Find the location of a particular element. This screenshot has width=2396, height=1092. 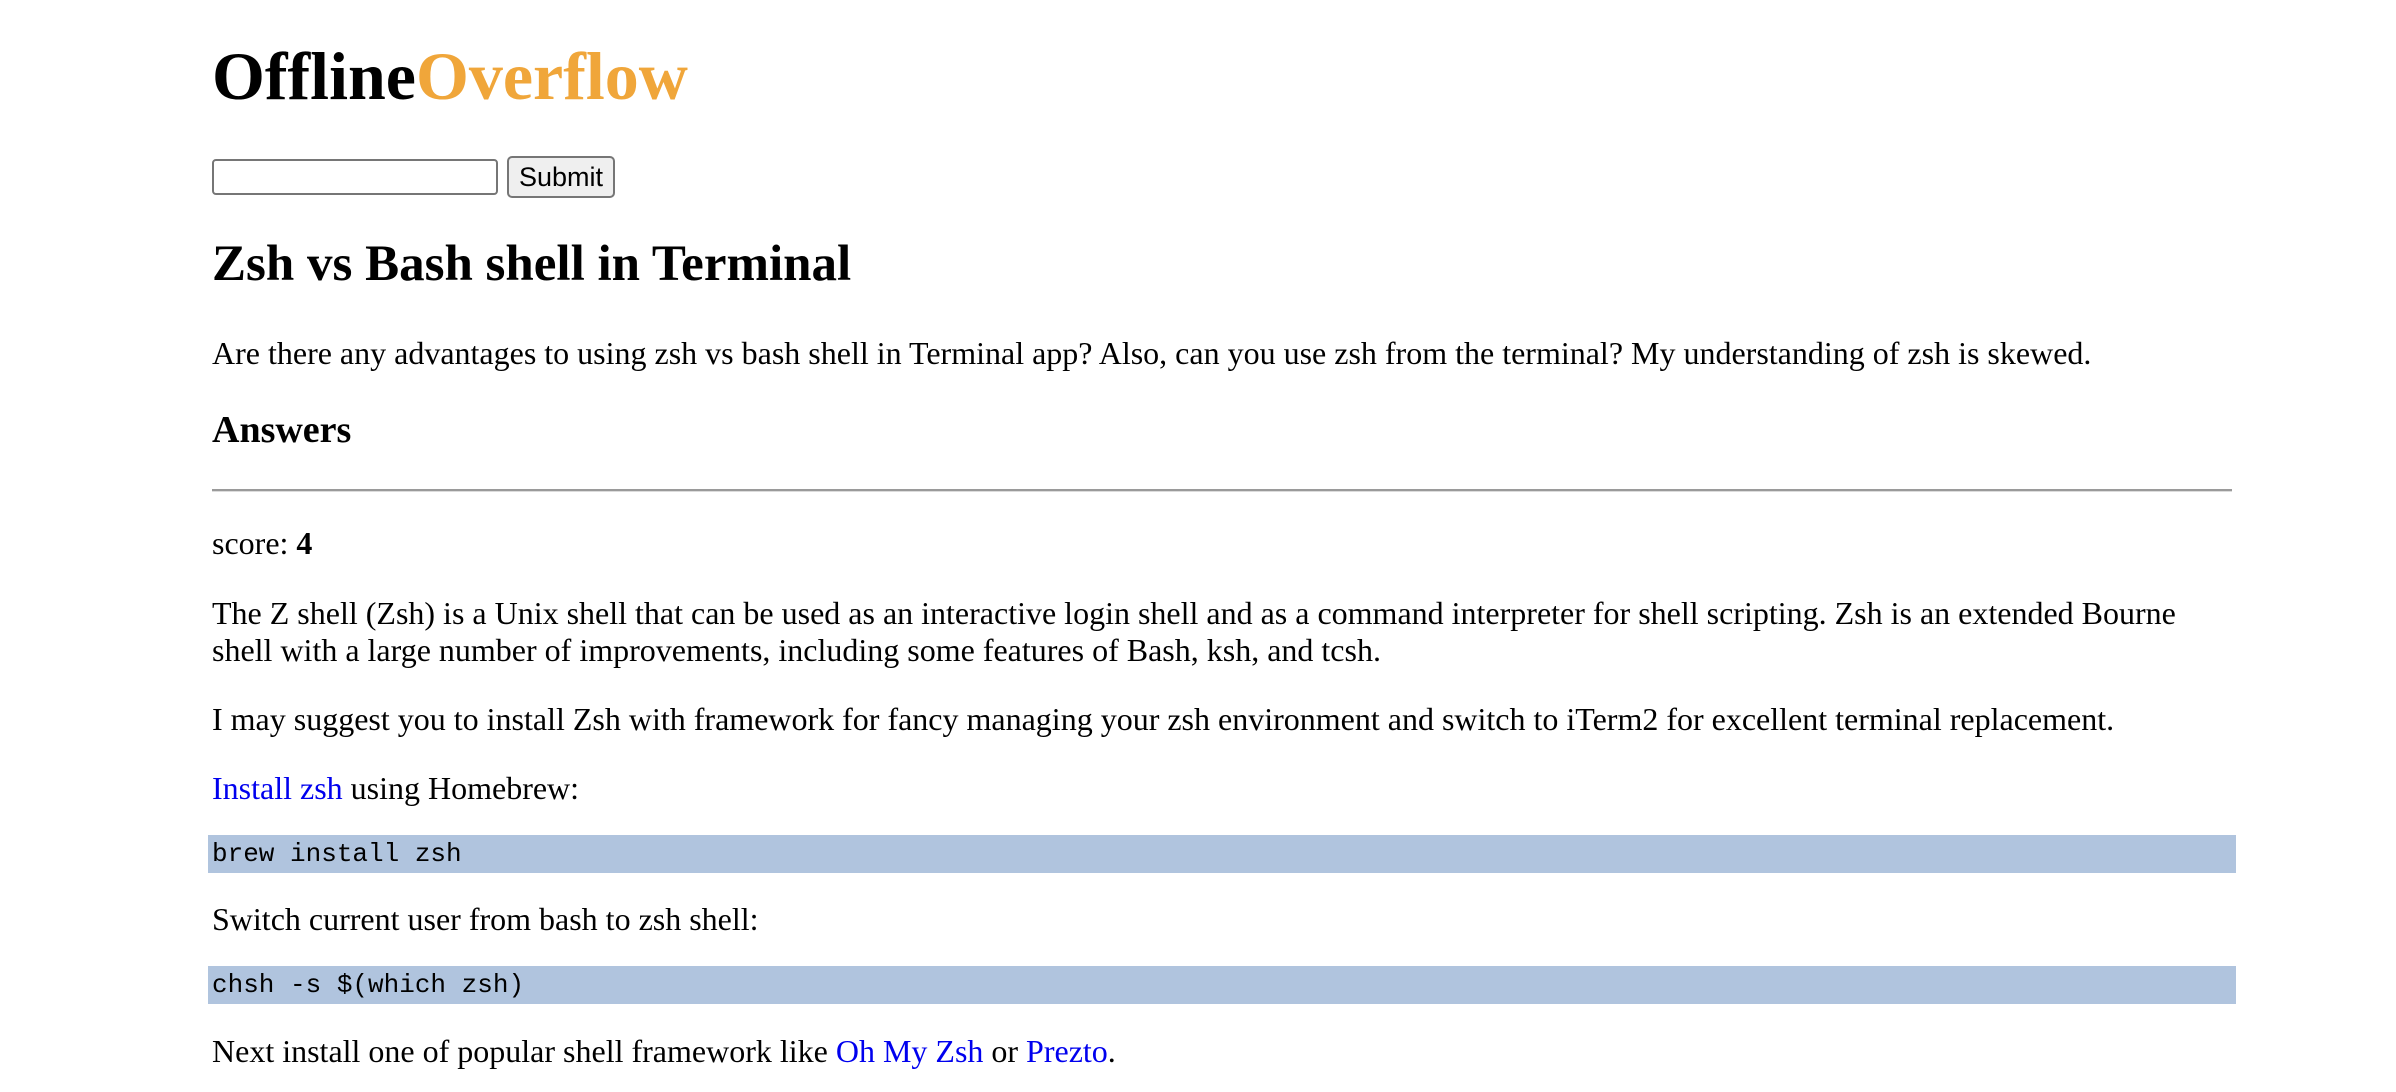

search-form: Submit is located at coordinates (414, 177).